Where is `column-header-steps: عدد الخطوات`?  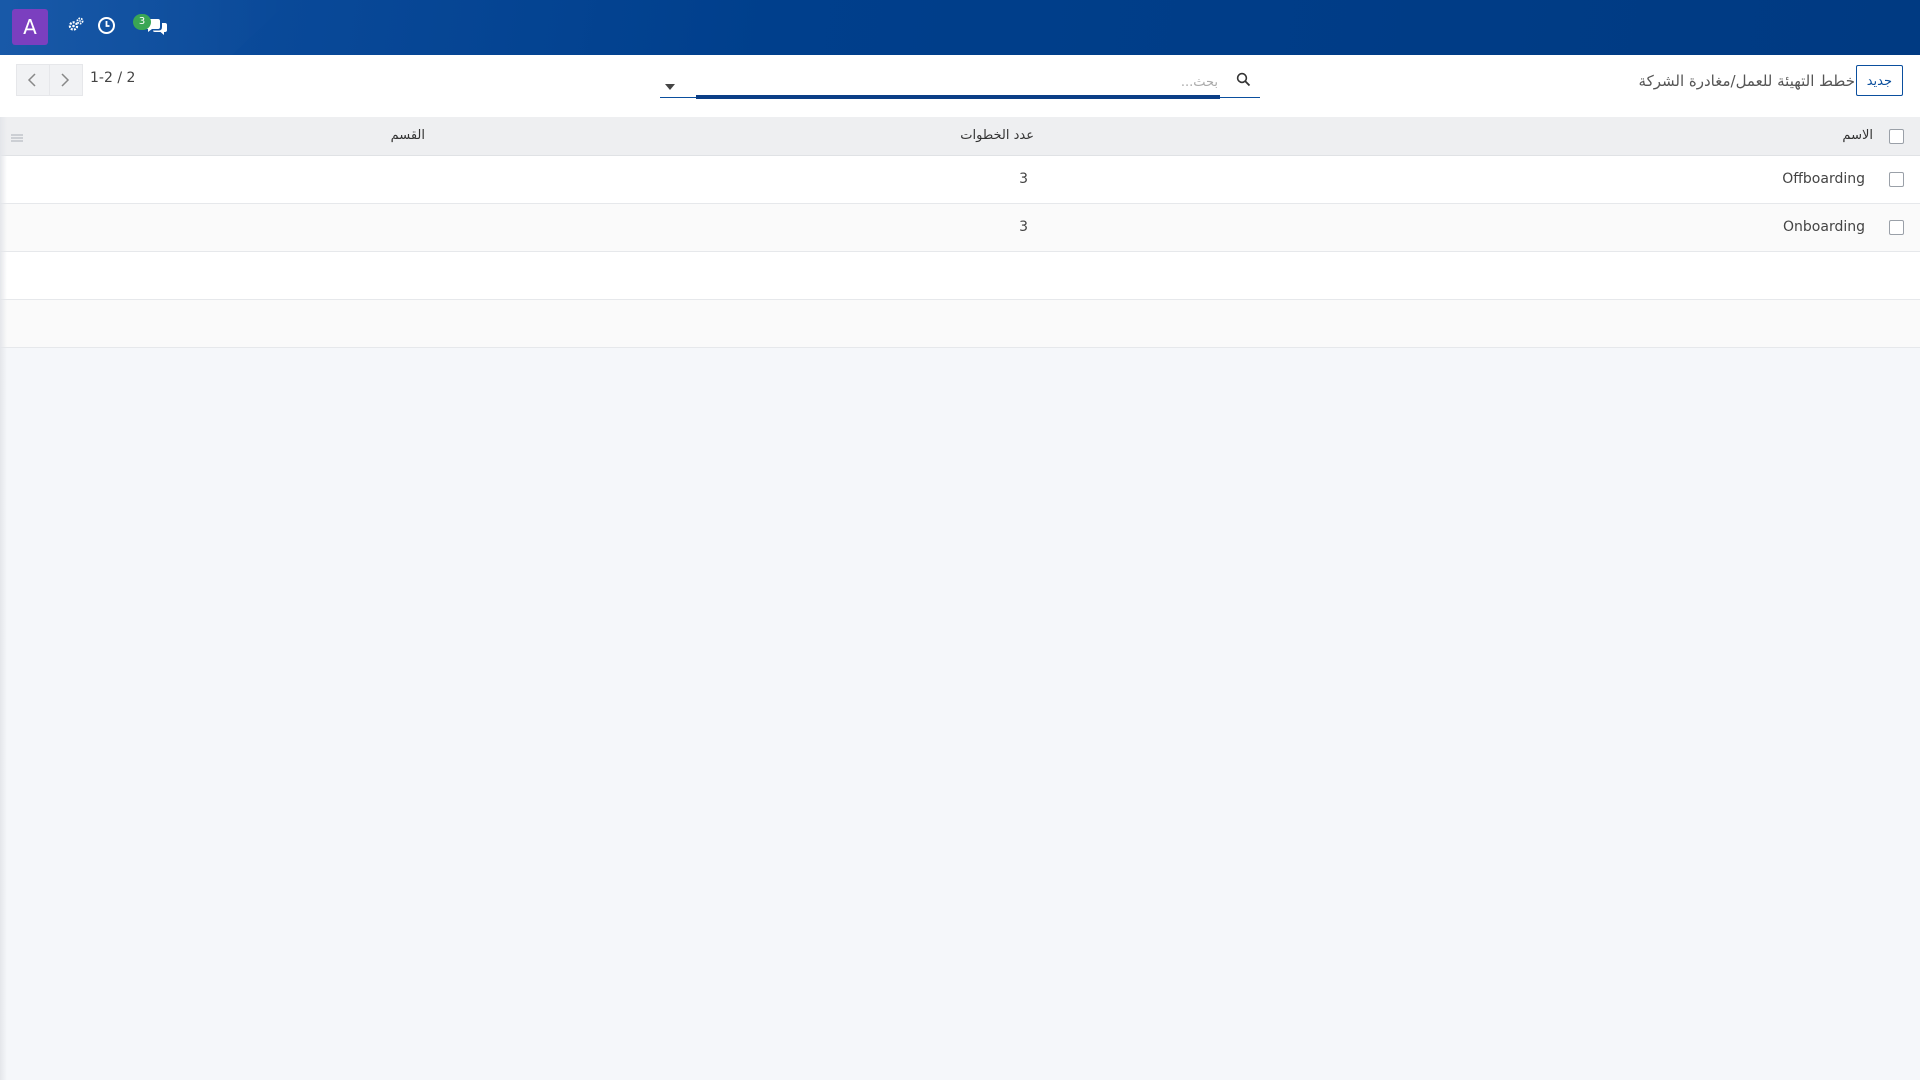
column-header-steps: عدد الخطوات is located at coordinates (997, 135).